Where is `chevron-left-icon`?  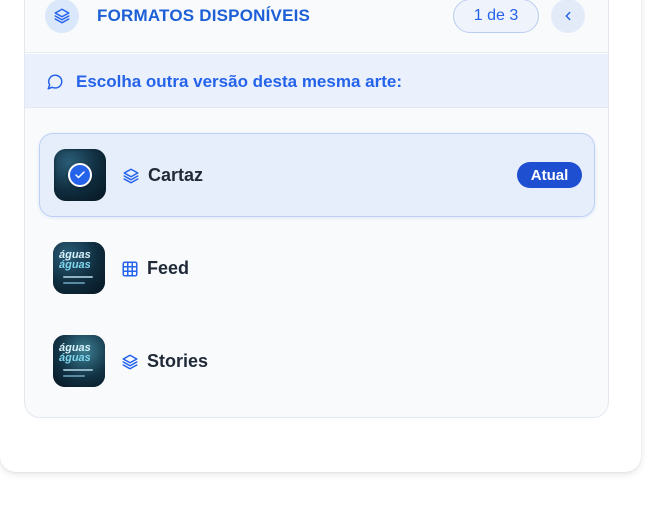
chevron-left-icon is located at coordinates (568, 16).